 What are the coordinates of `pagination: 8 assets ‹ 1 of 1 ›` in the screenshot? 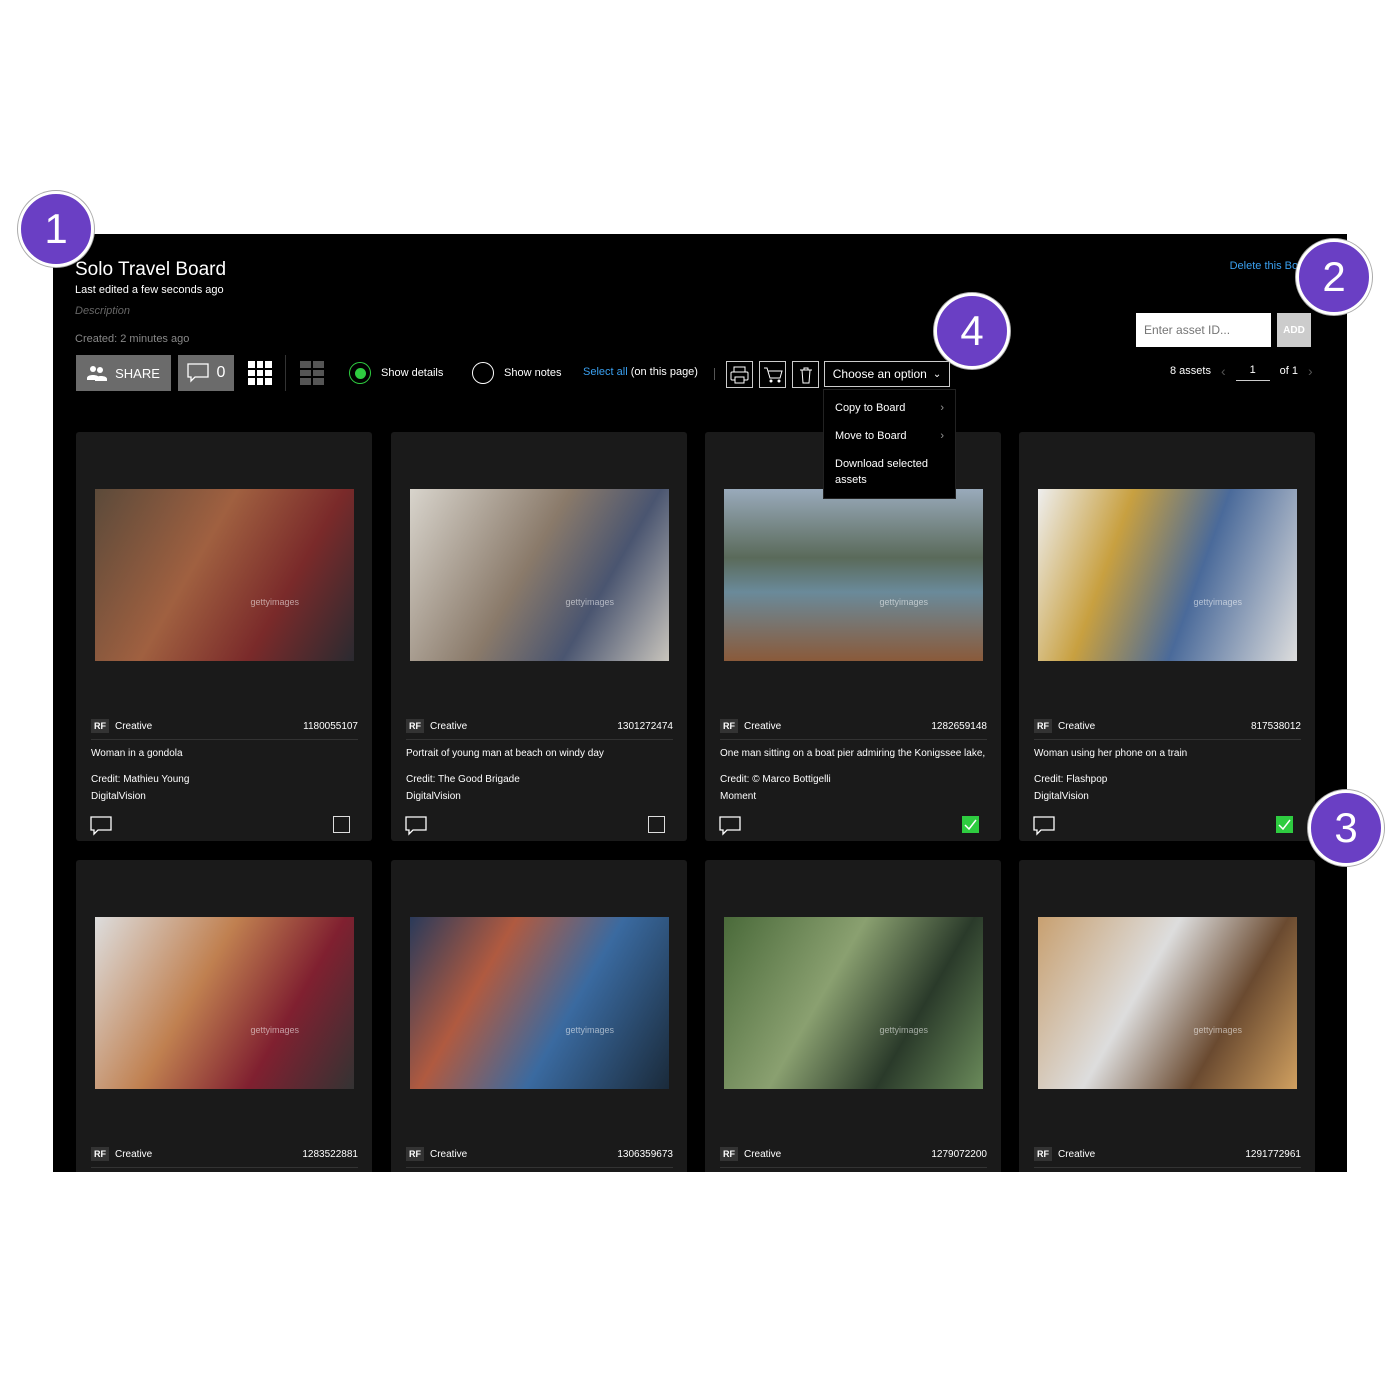 It's located at (1241, 370).